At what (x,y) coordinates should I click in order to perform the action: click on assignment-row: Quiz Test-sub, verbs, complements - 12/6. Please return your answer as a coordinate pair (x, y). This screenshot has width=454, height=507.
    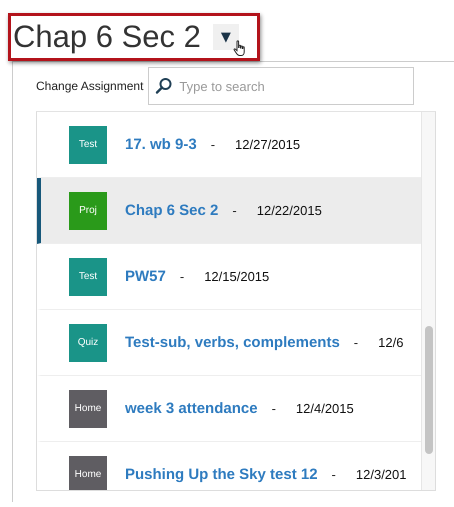
    Looking at the image, I should click on (229, 343).